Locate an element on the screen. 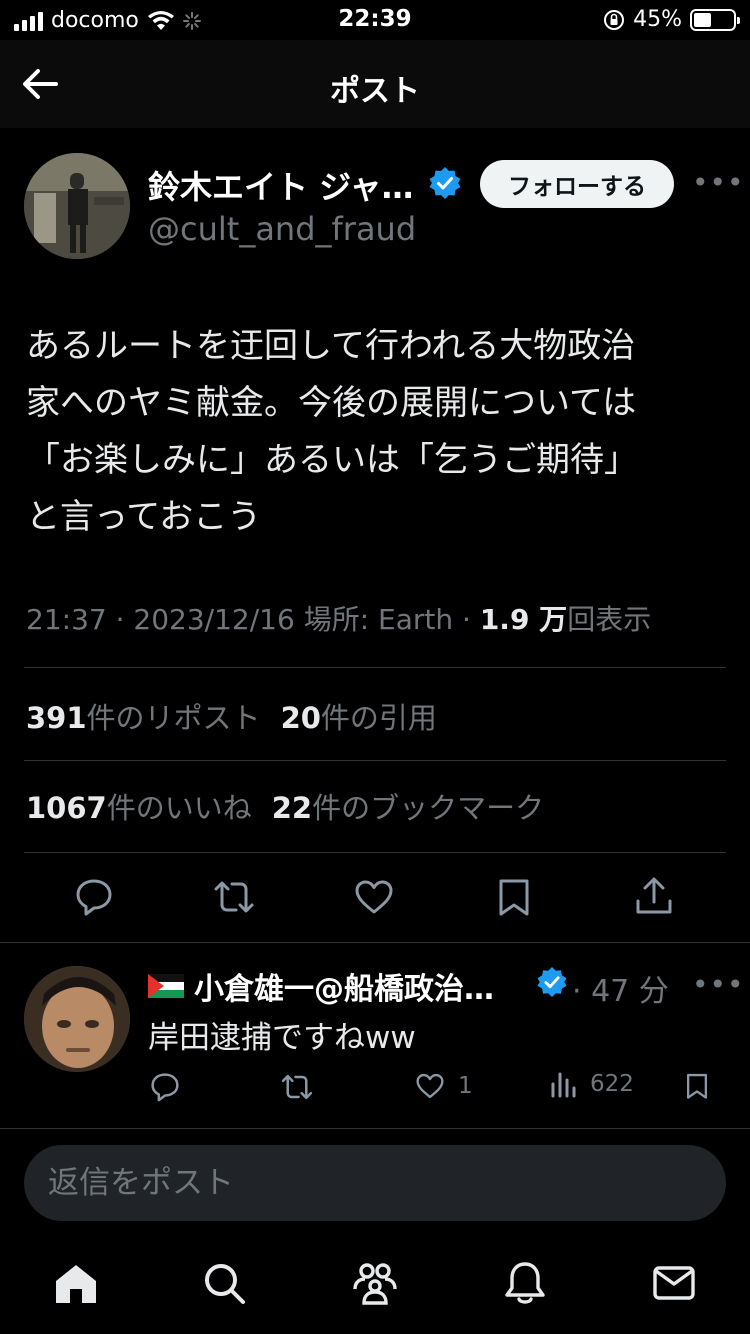 This screenshot has width=750, height=1334. notifications-icon is located at coordinates (525, 1283).